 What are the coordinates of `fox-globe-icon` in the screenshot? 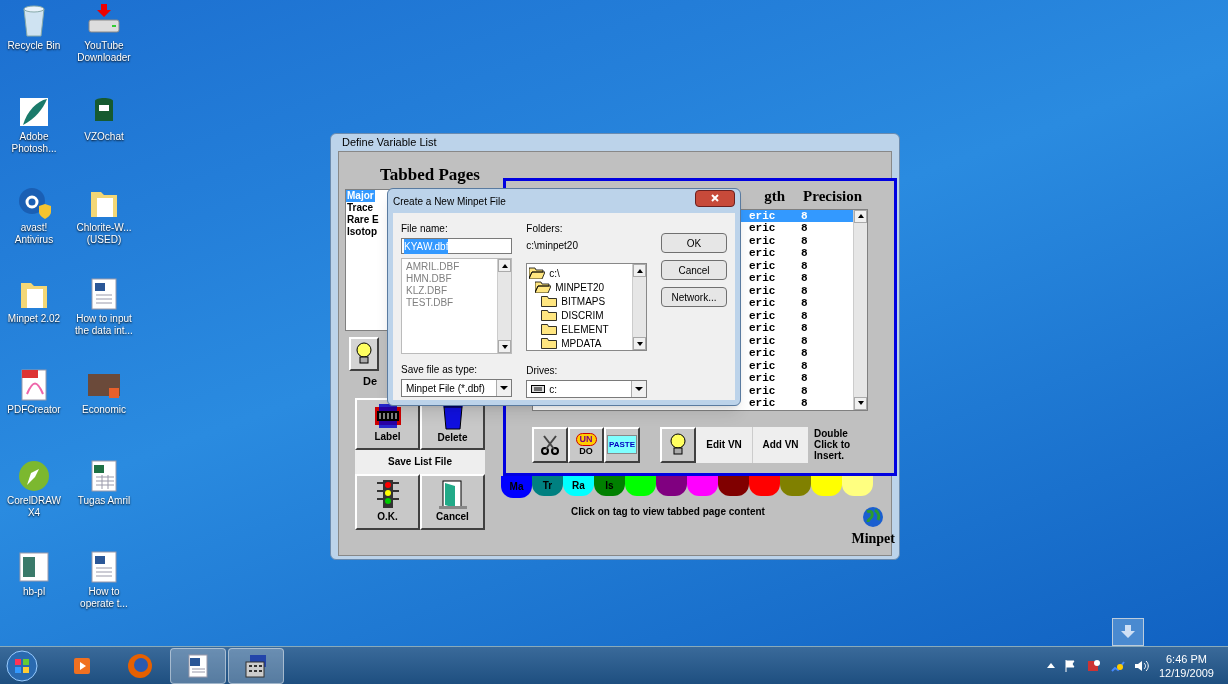 It's located at (140, 665).